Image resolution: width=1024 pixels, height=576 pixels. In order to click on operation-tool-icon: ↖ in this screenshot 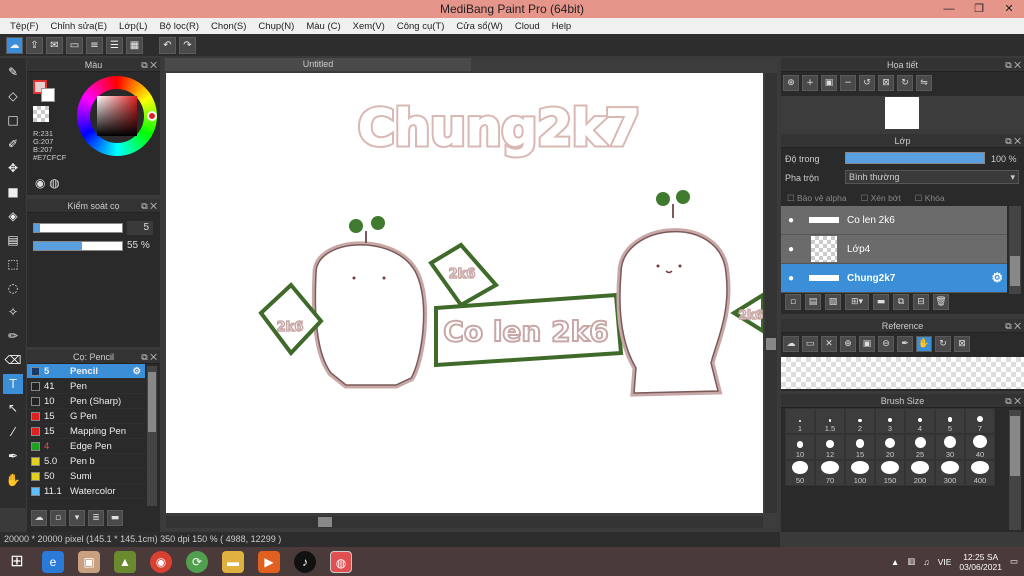, I will do `click(13, 408)`.